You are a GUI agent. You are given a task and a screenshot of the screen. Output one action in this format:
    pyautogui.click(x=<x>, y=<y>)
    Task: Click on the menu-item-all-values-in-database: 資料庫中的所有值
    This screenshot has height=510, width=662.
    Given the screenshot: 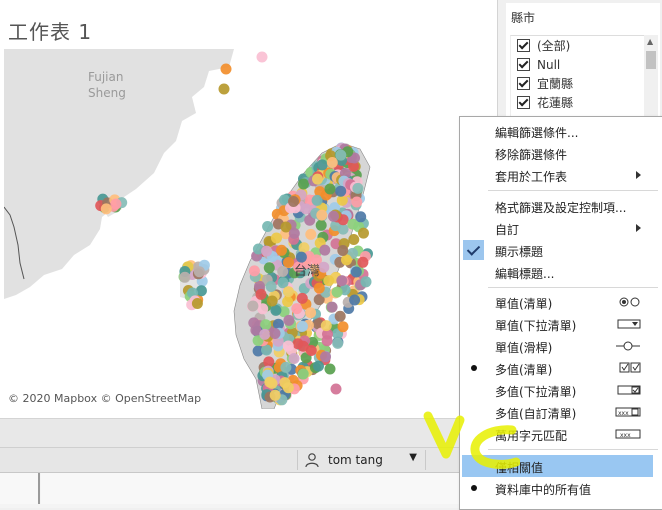 What is the action you would take?
    pyautogui.click(x=560, y=488)
    